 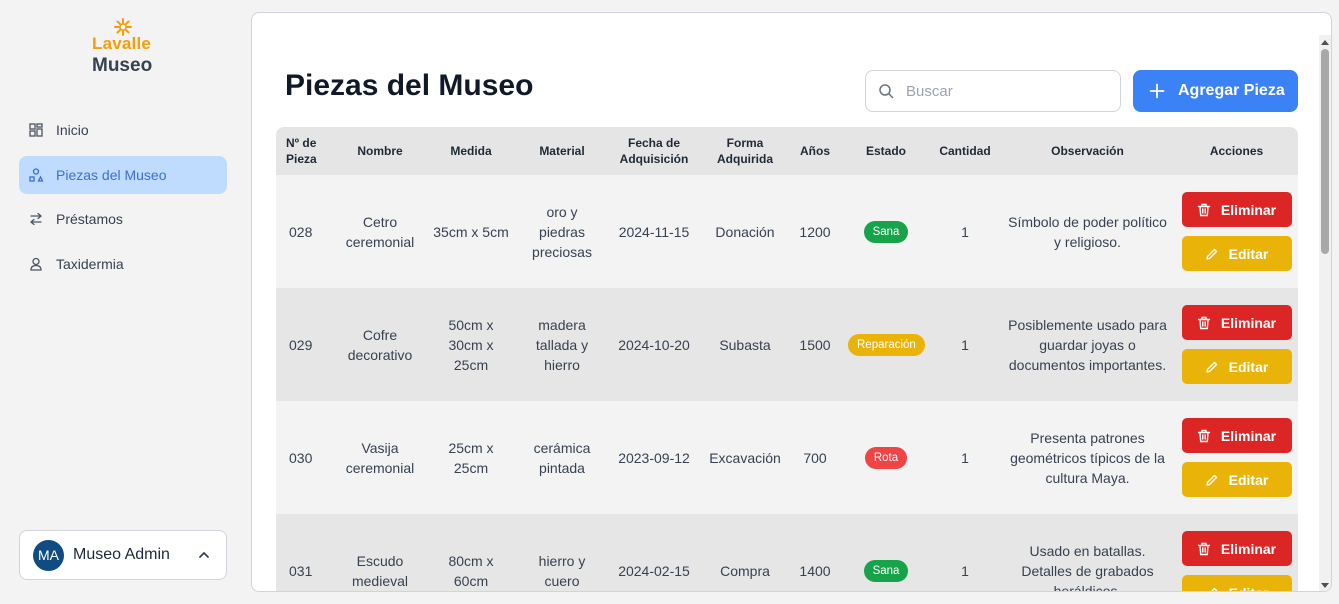 What do you see at coordinates (562, 570) in the screenshot?
I see `cell-material: hierro y cuero` at bounding box center [562, 570].